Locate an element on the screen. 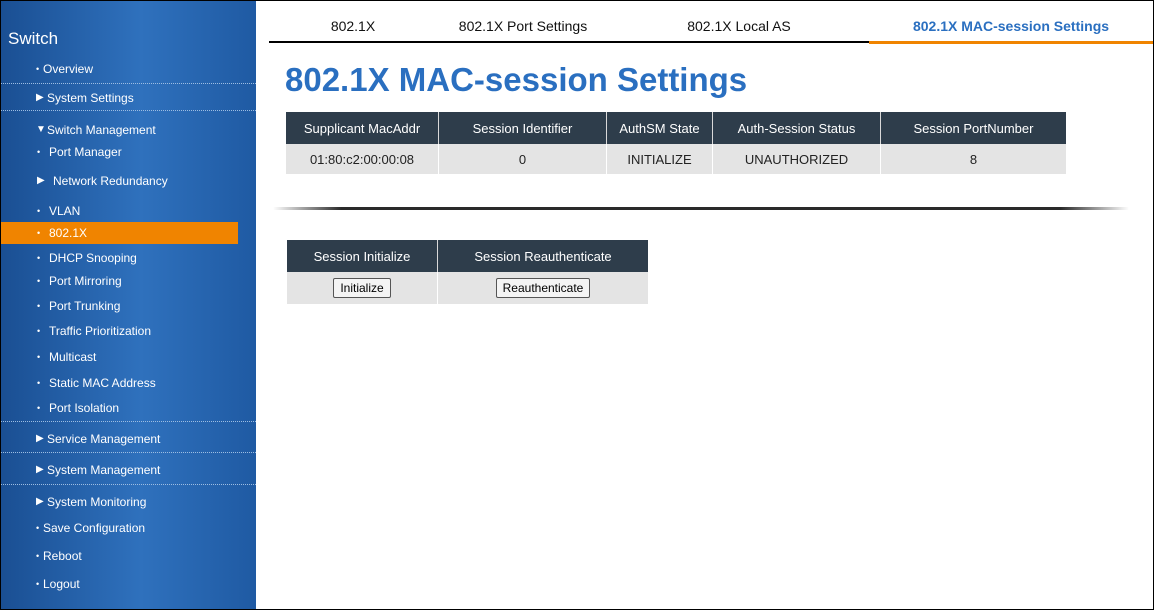  sidebar-item-label: Static MAC Address is located at coordinates (102, 383).